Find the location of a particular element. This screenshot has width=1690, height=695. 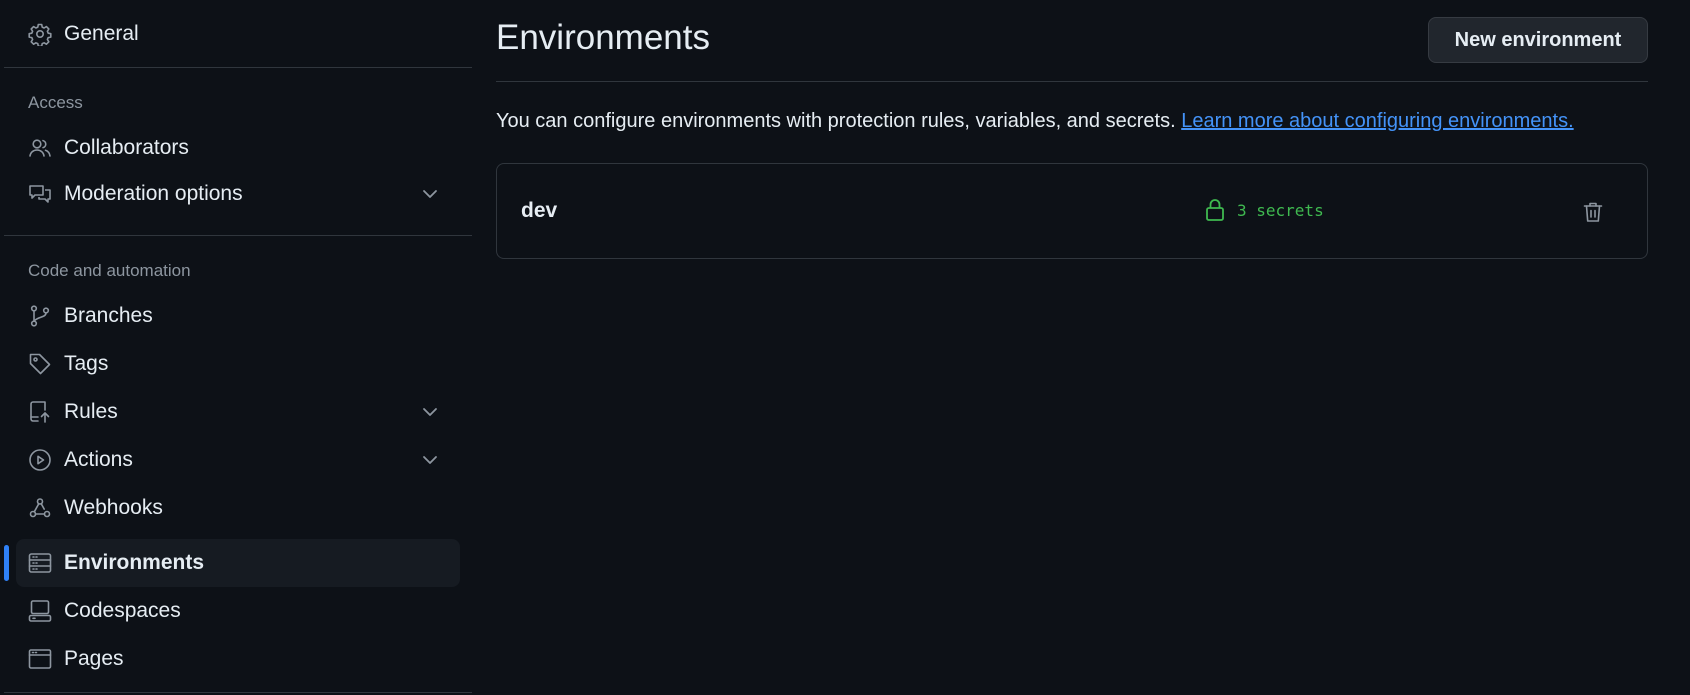

sidebar-item-webhooks: Webhooks is located at coordinates (238, 508).